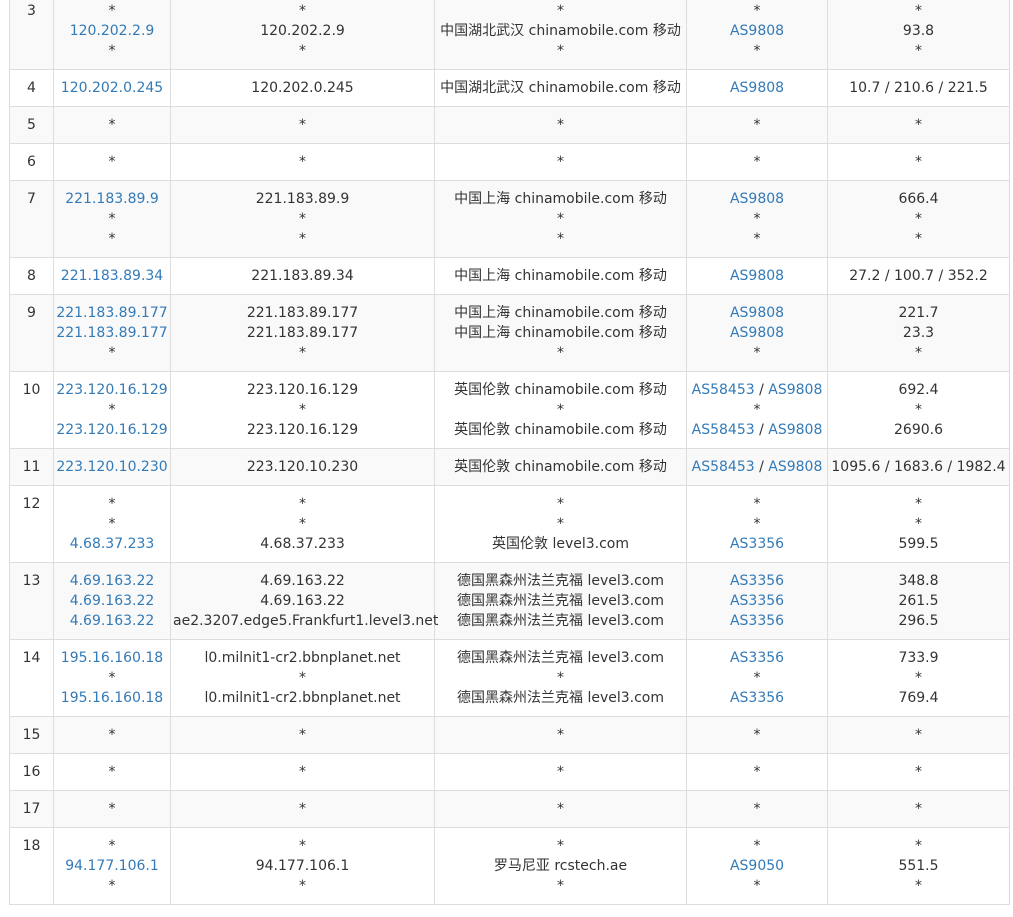 This screenshot has width=1013, height=917. I want to click on asn-cell: * AS9808 *, so click(757, 35).